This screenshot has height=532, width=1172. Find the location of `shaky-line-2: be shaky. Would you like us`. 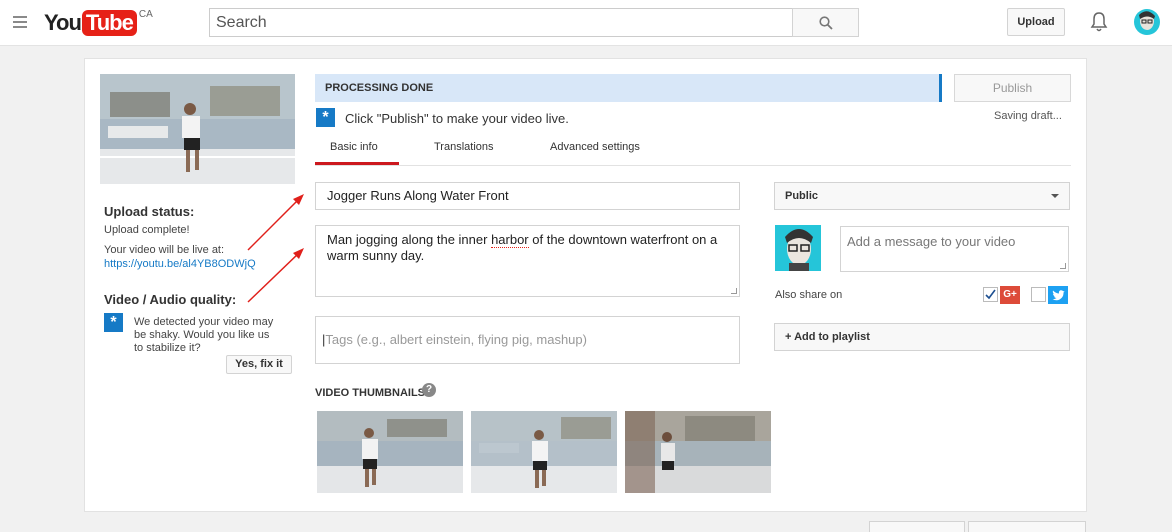

shaky-line-2: be shaky. Would you like us is located at coordinates (202, 335).